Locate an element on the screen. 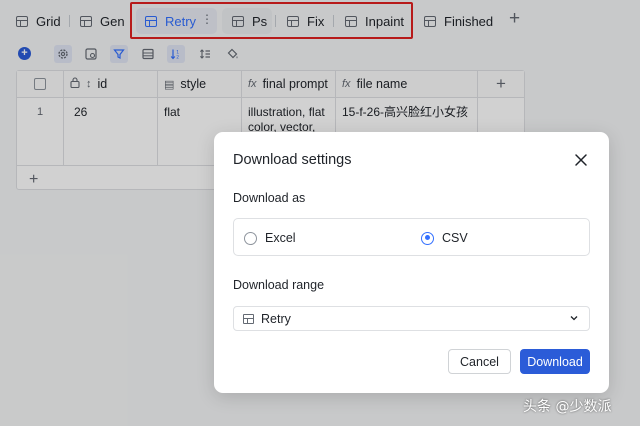  cancel-button: Cancel is located at coordinates (479, 361).